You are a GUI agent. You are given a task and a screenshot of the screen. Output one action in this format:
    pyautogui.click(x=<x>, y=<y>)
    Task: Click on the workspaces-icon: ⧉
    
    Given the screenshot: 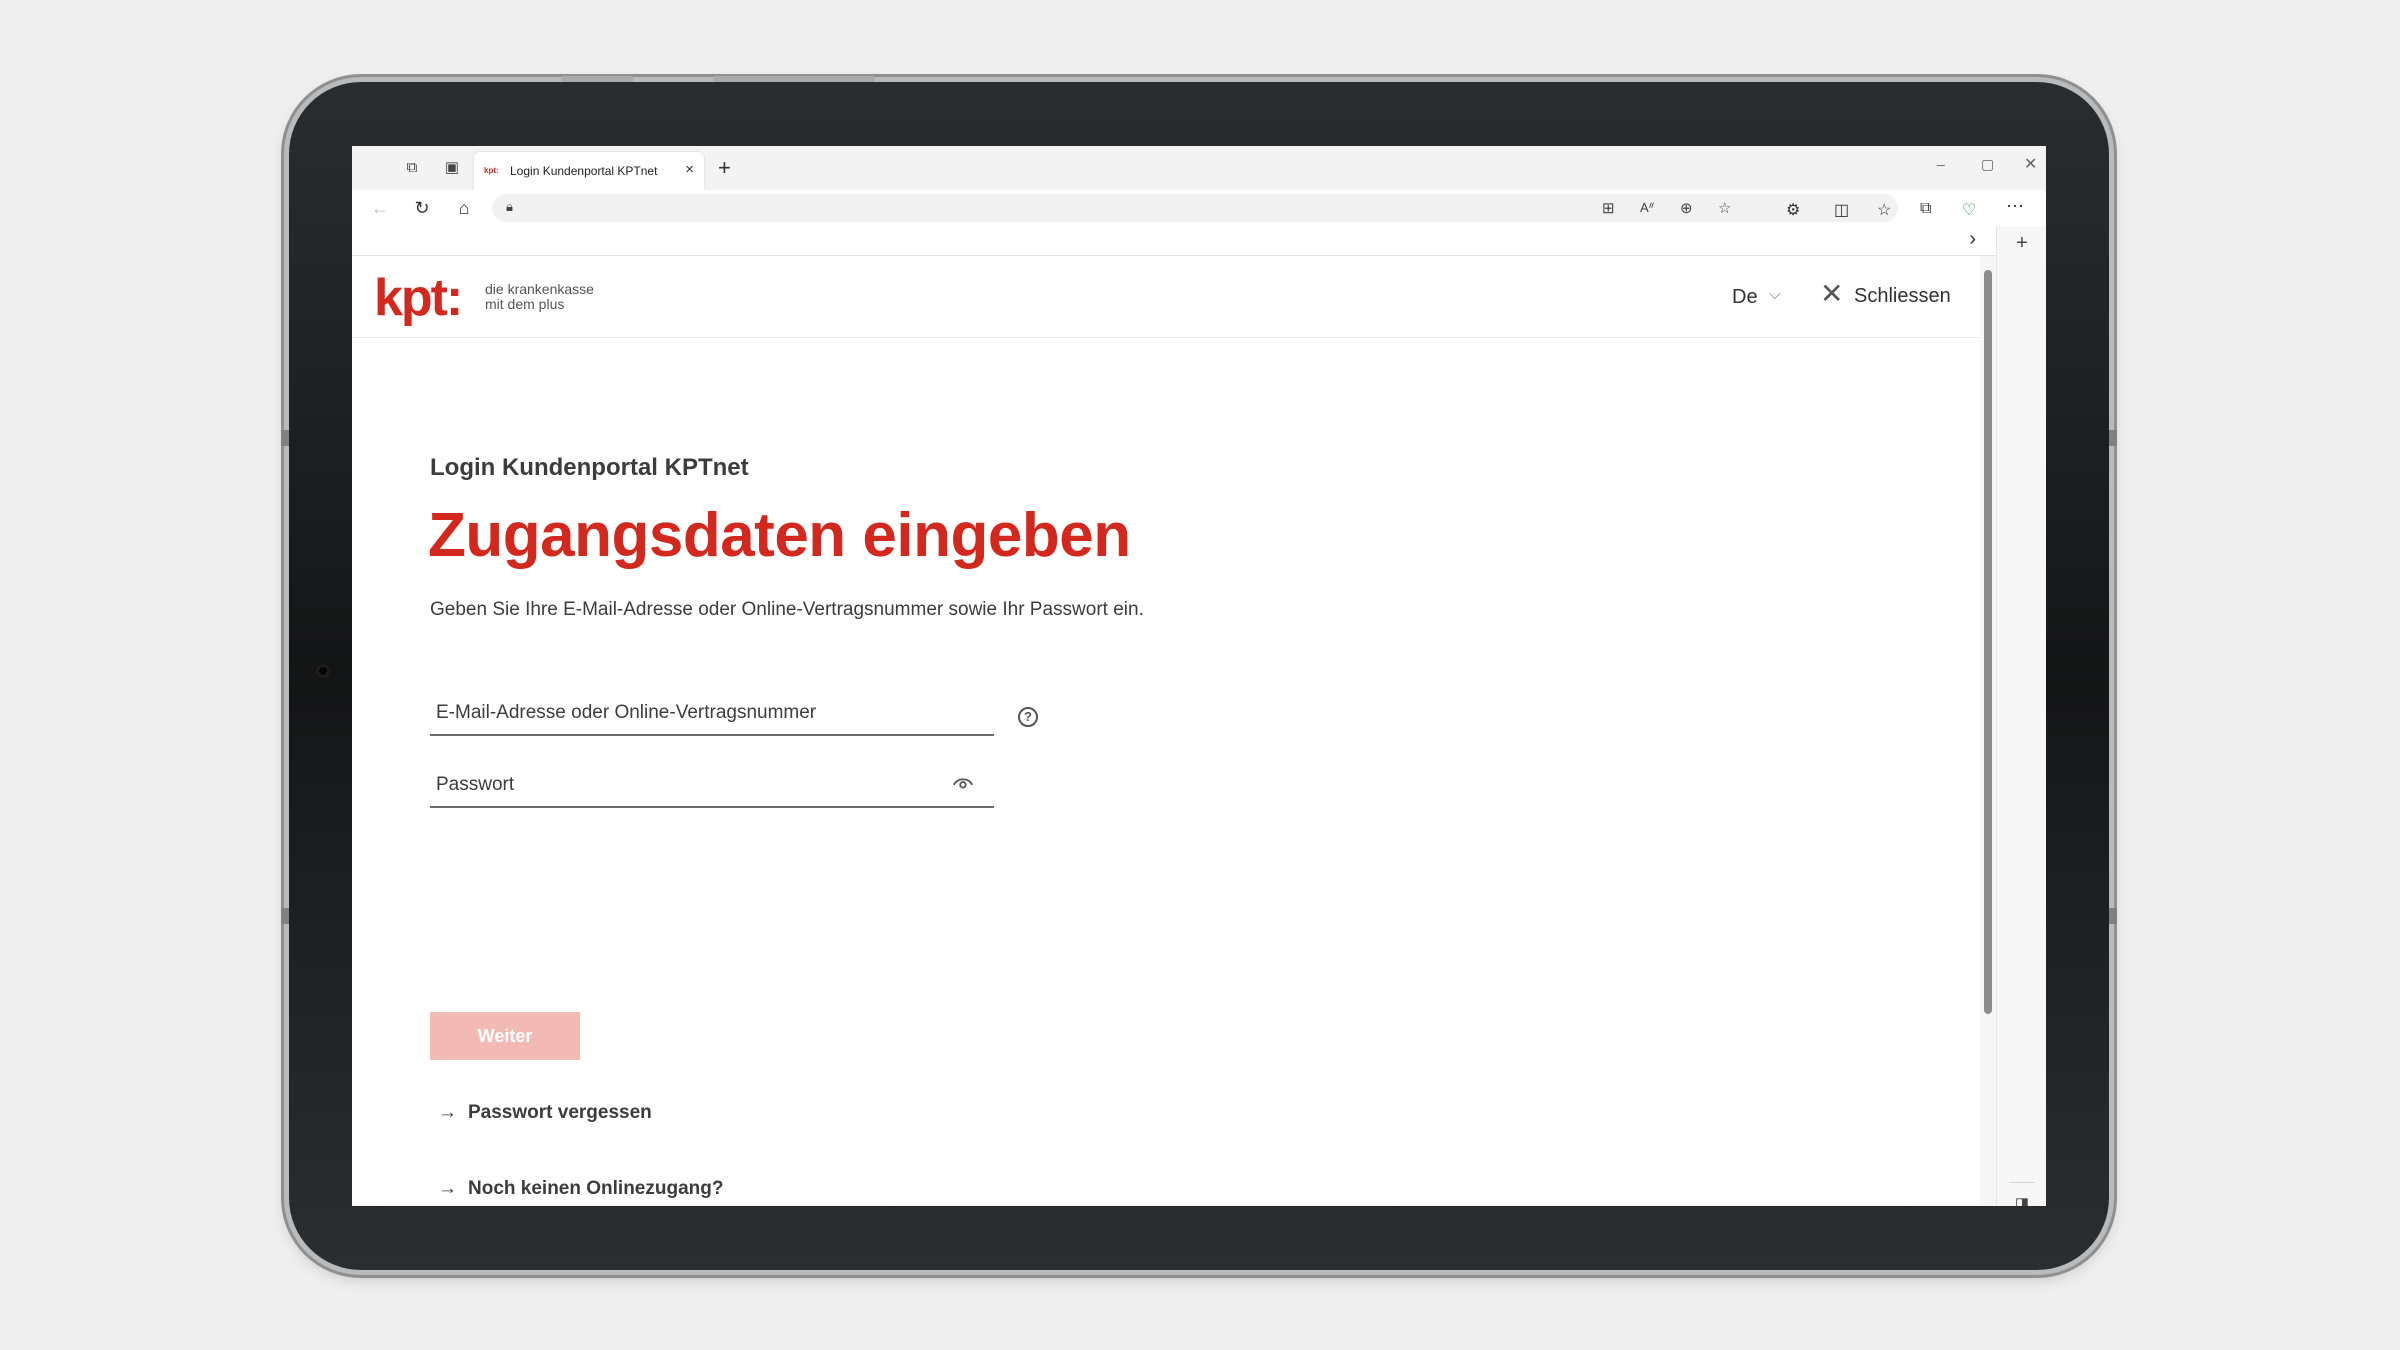 What is the action you would take?
    pyautogui.click(x=412, y=168)
    